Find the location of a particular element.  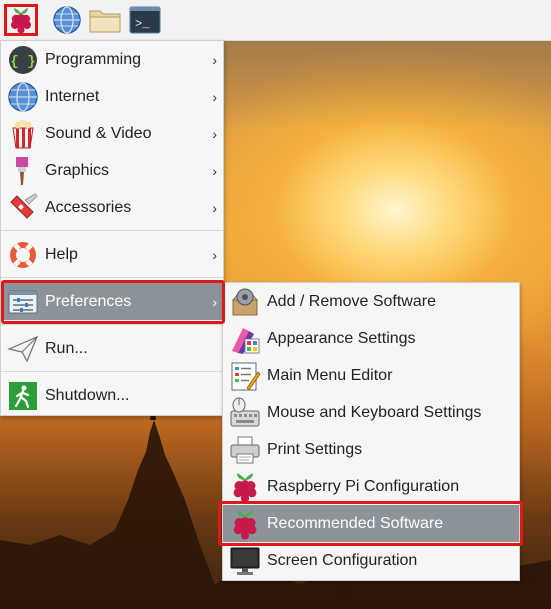

file-manager-launcher is located at coordinates (105, 20).